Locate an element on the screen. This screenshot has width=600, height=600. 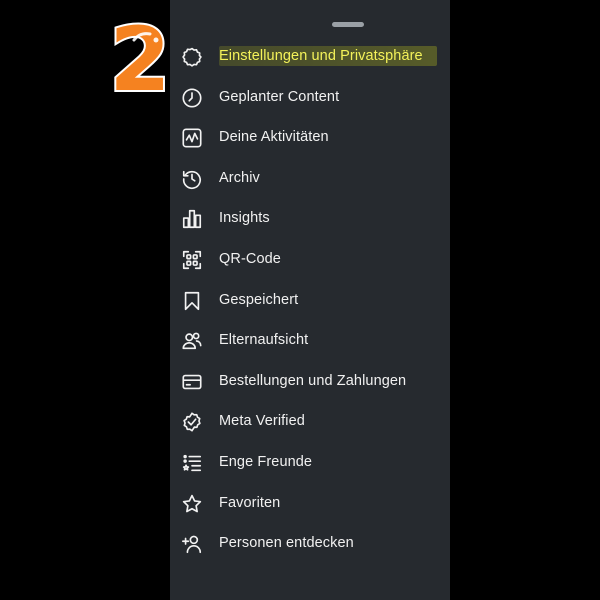
menu-item-orders-payments: Bestellungen und Zahlungen is located at coordinates (310, 381).